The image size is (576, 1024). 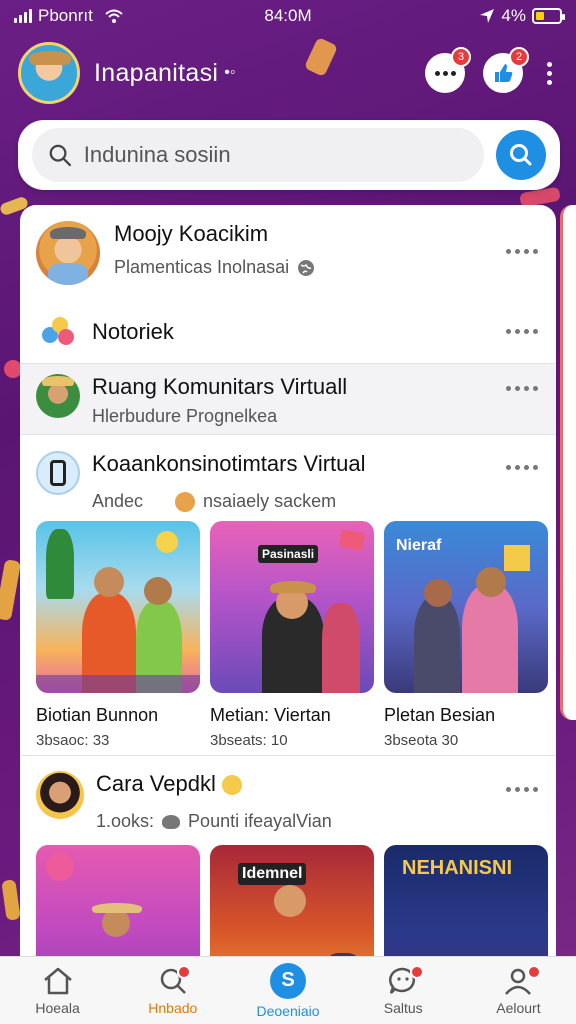 What do you see at coordinates (270, 501) in the screenshot?
I see `item-subtitle: nsaiaely sackem` at bounding box center [270, 501].